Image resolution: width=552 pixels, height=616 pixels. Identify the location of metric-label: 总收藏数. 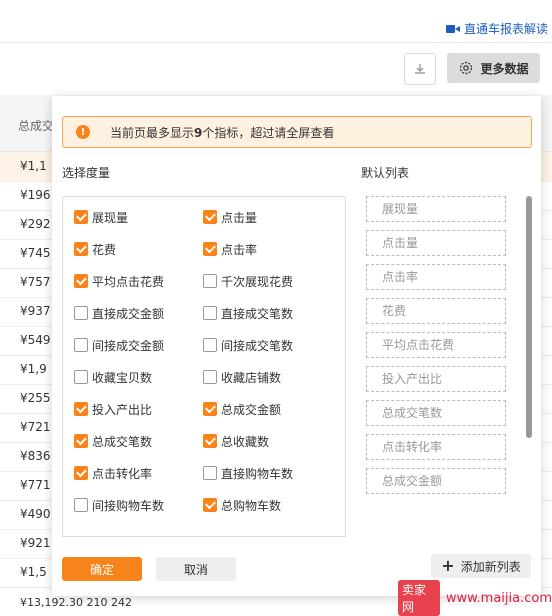
(245, 441).